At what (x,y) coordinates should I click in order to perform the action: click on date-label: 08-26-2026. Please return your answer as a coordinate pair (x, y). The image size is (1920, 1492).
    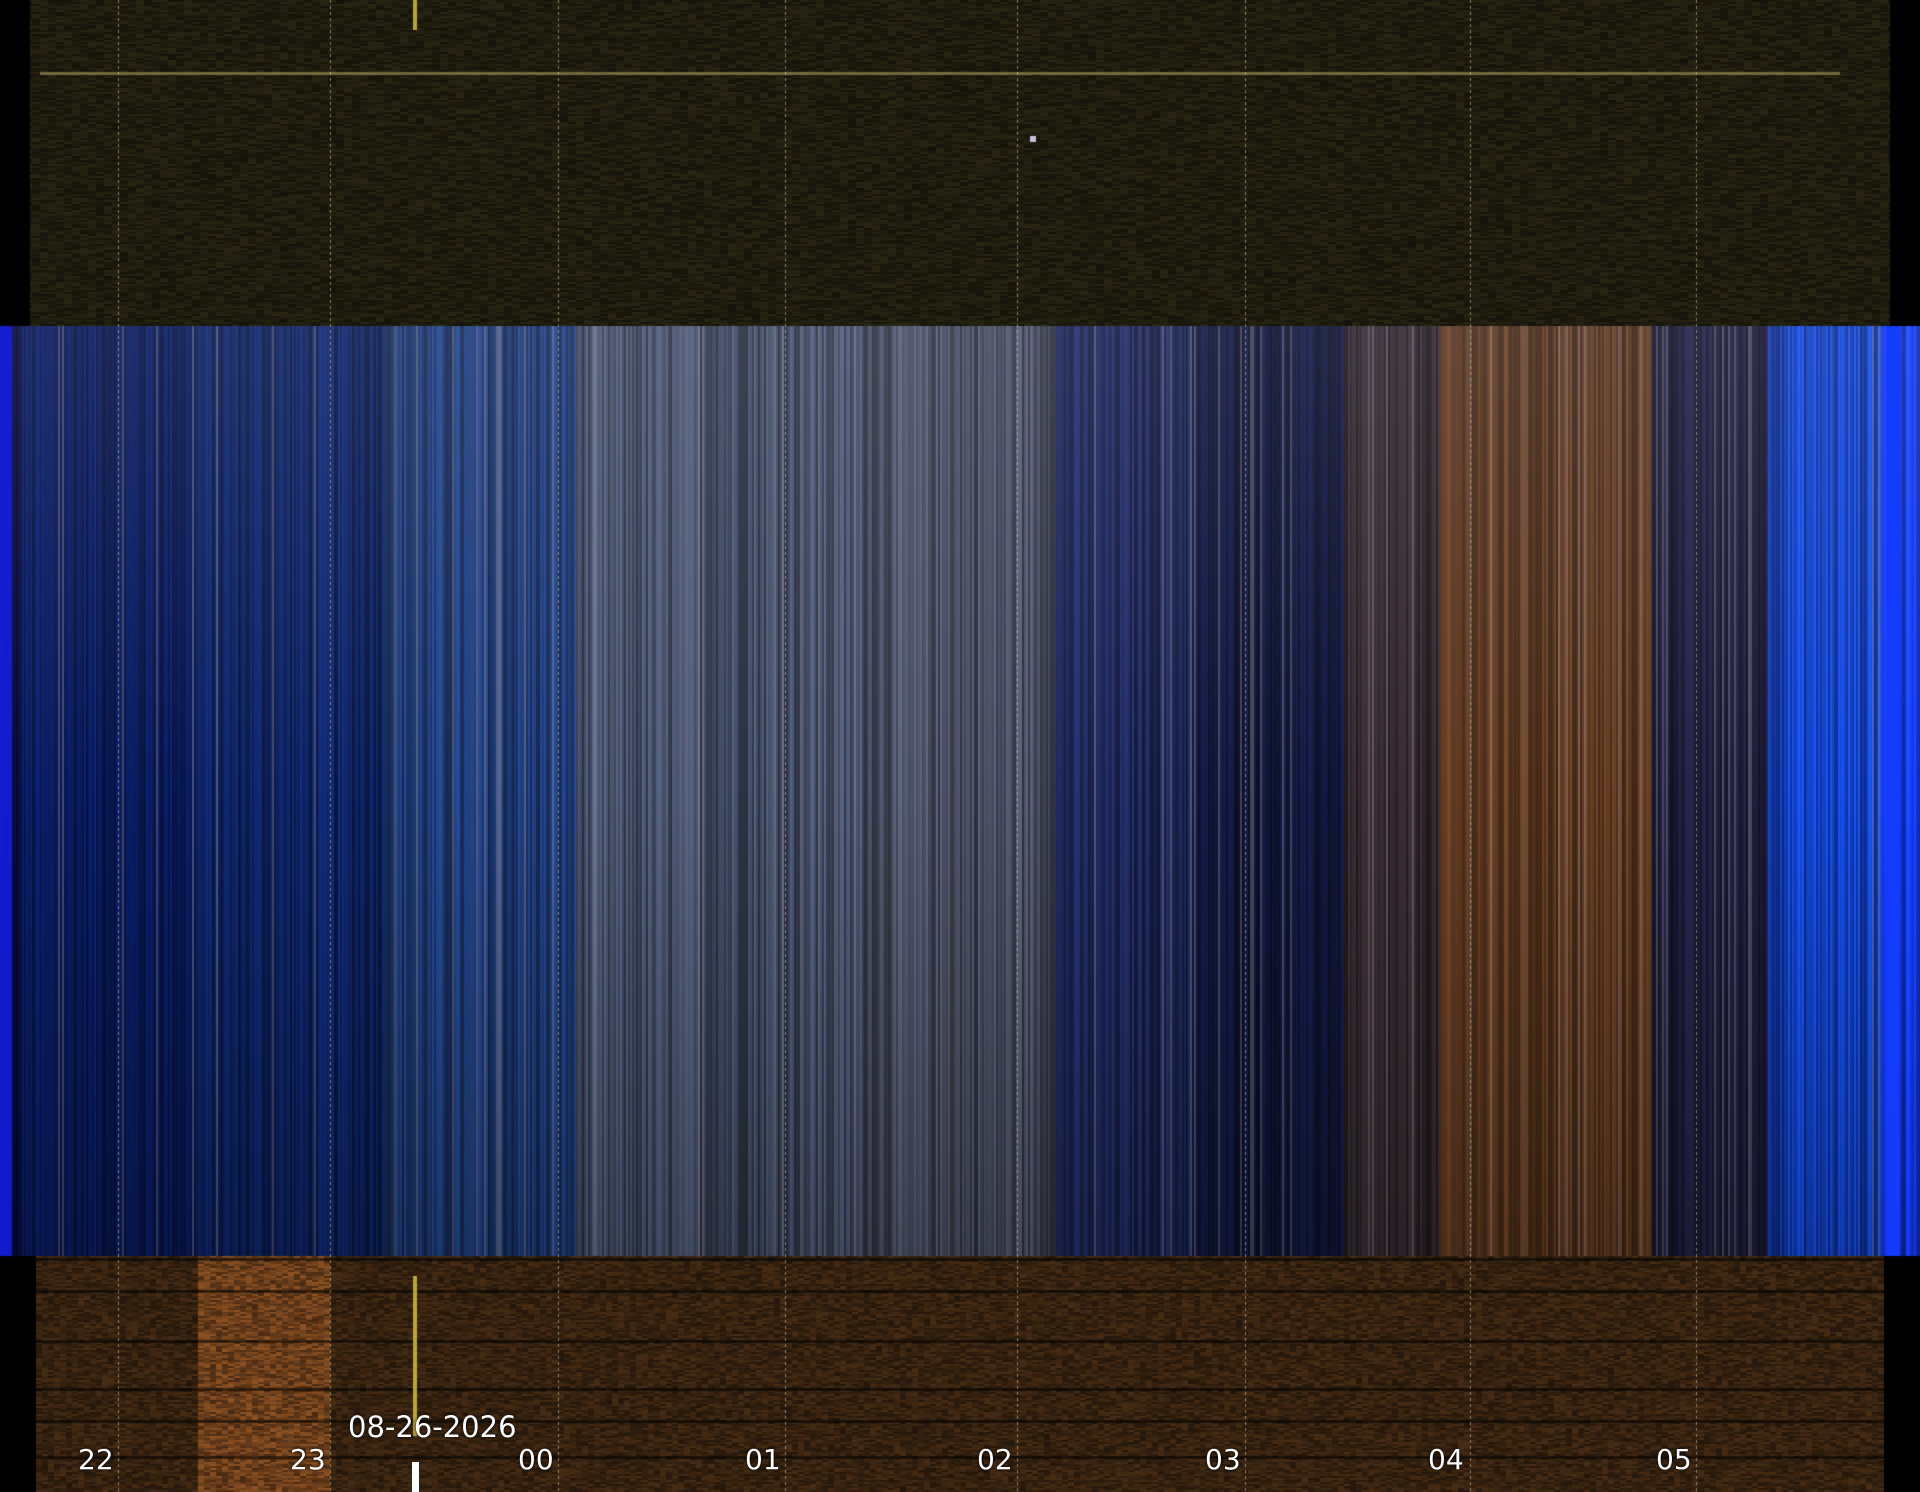
    Looking at the image, I should click on (432, 1427).